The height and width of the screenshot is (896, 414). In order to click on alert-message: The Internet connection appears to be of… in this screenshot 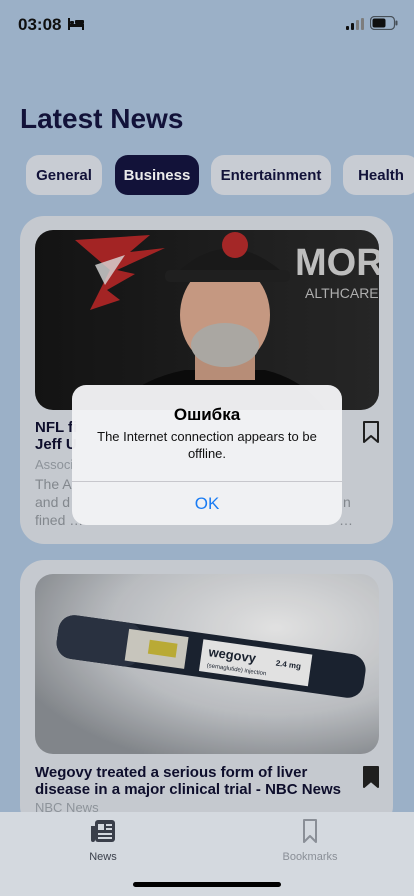, I will do `click(207, 445)`.